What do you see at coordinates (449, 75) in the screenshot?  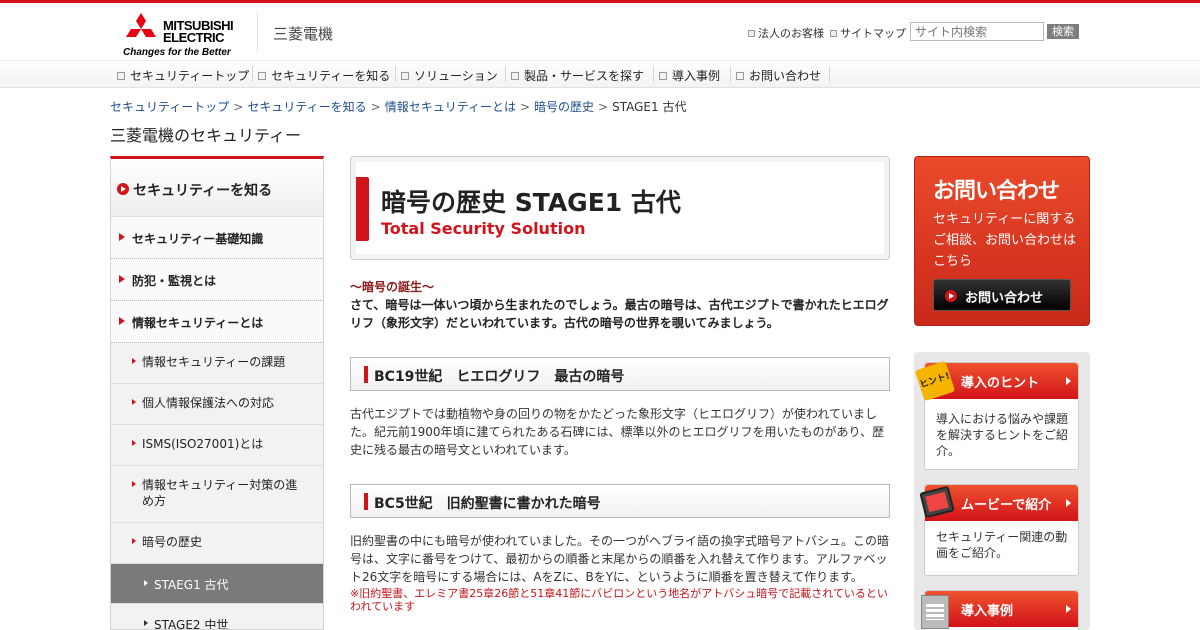 I see `gnav-item-solutions: ソリューション` at bounding box center [449, 75].